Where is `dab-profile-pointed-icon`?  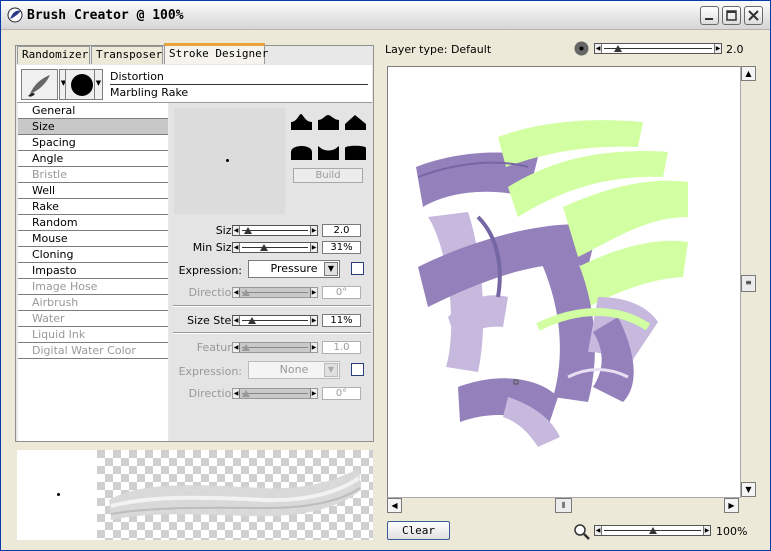 dab-profile-pointed-icon is located at coordinates (301, 122).